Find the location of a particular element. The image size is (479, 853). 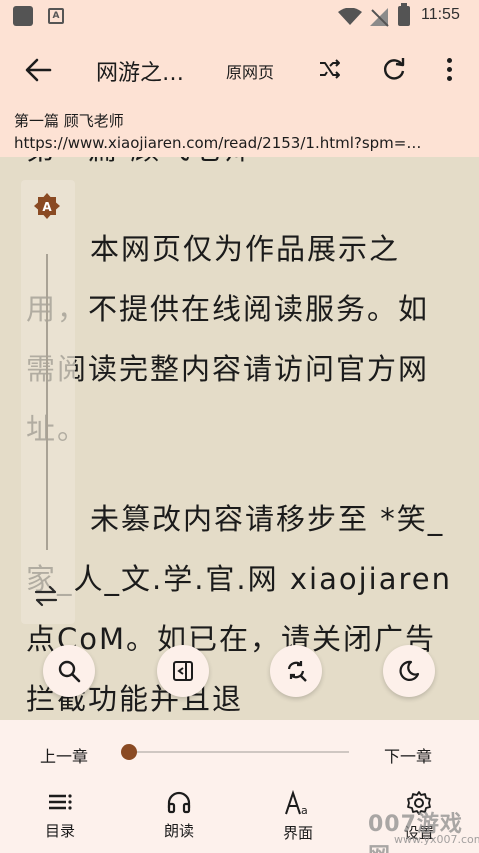

progress-thumb is located at coordinates (129, 752).